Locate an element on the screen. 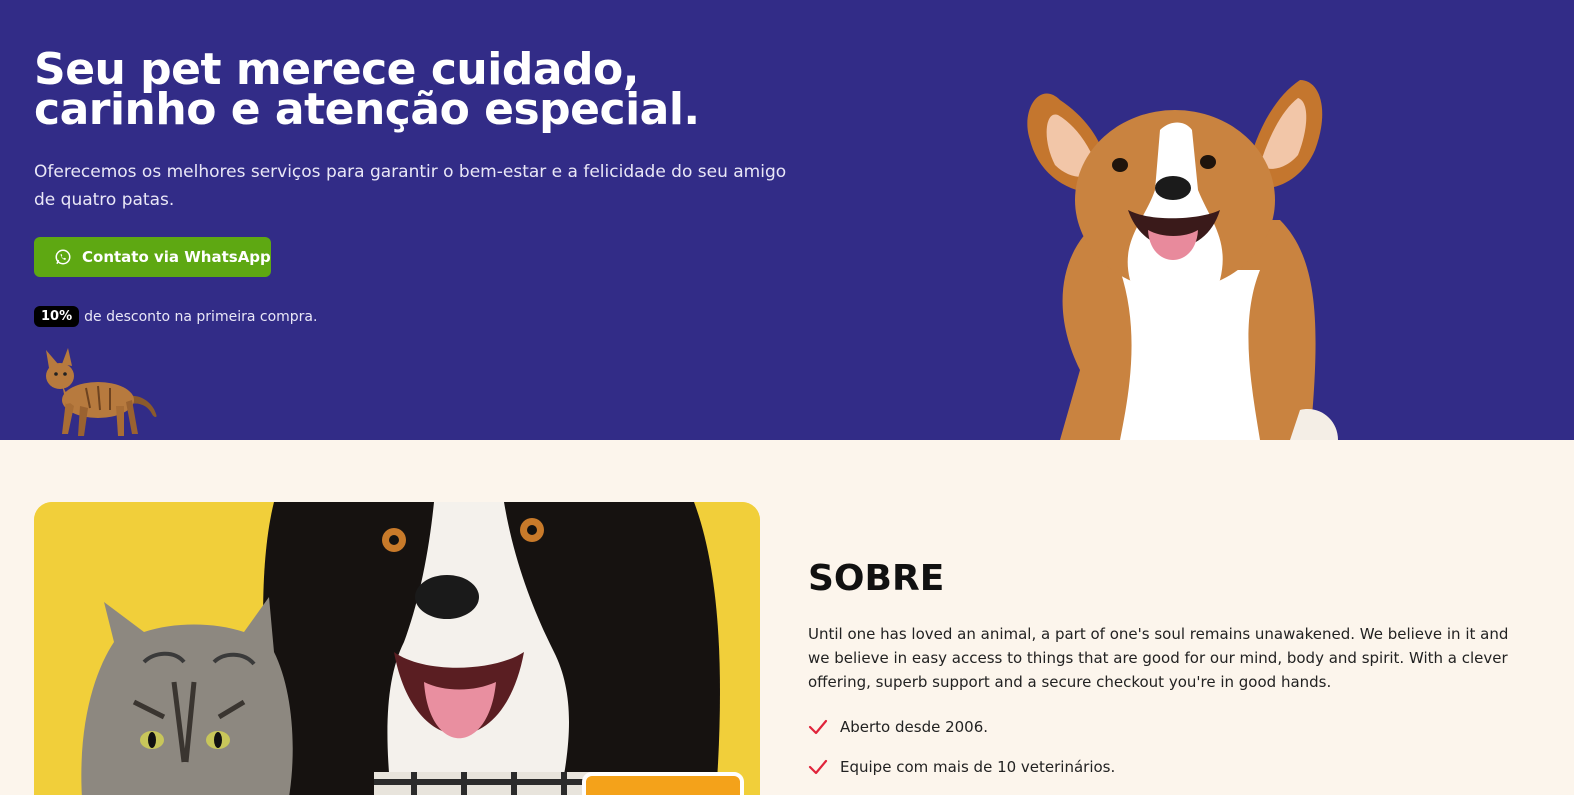 This screenshot has width=1574, height=795. whatsapp-icon is located at coordinates (63, 257).